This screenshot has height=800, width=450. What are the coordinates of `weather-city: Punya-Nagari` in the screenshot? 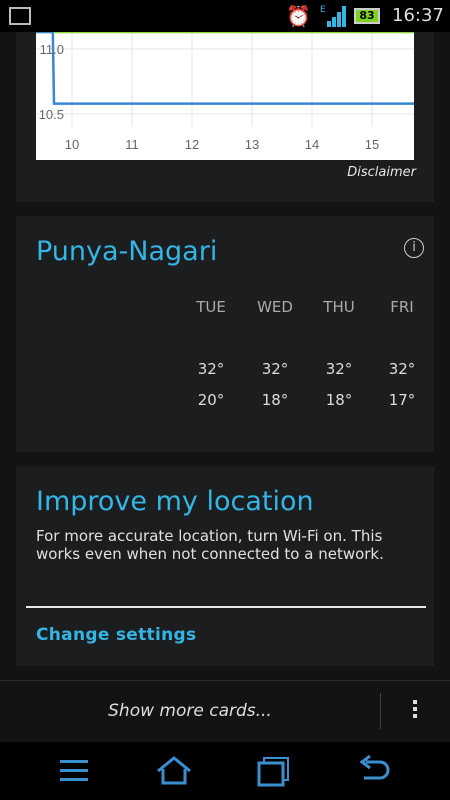 It's located at (127, 251).